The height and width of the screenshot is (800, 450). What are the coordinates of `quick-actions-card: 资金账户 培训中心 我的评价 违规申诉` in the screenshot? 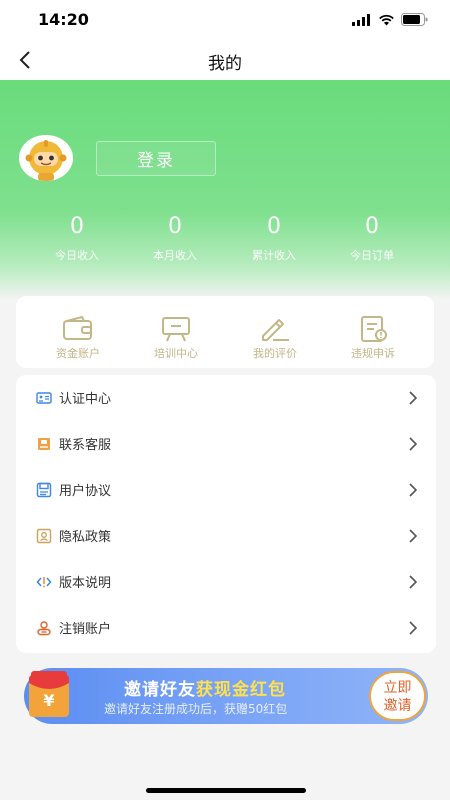 It's located at (225, 332).